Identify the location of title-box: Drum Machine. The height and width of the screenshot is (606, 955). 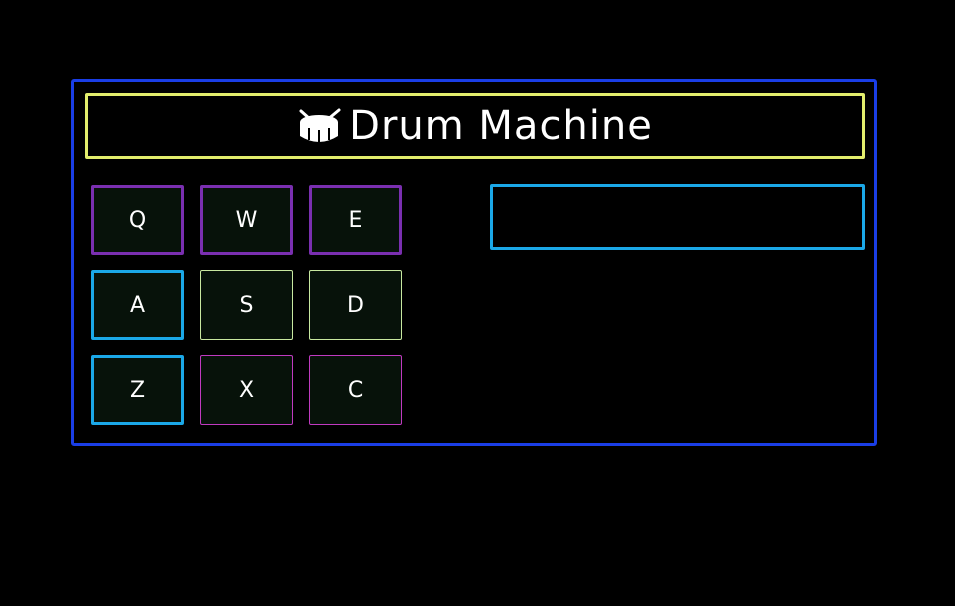
(475, 126).